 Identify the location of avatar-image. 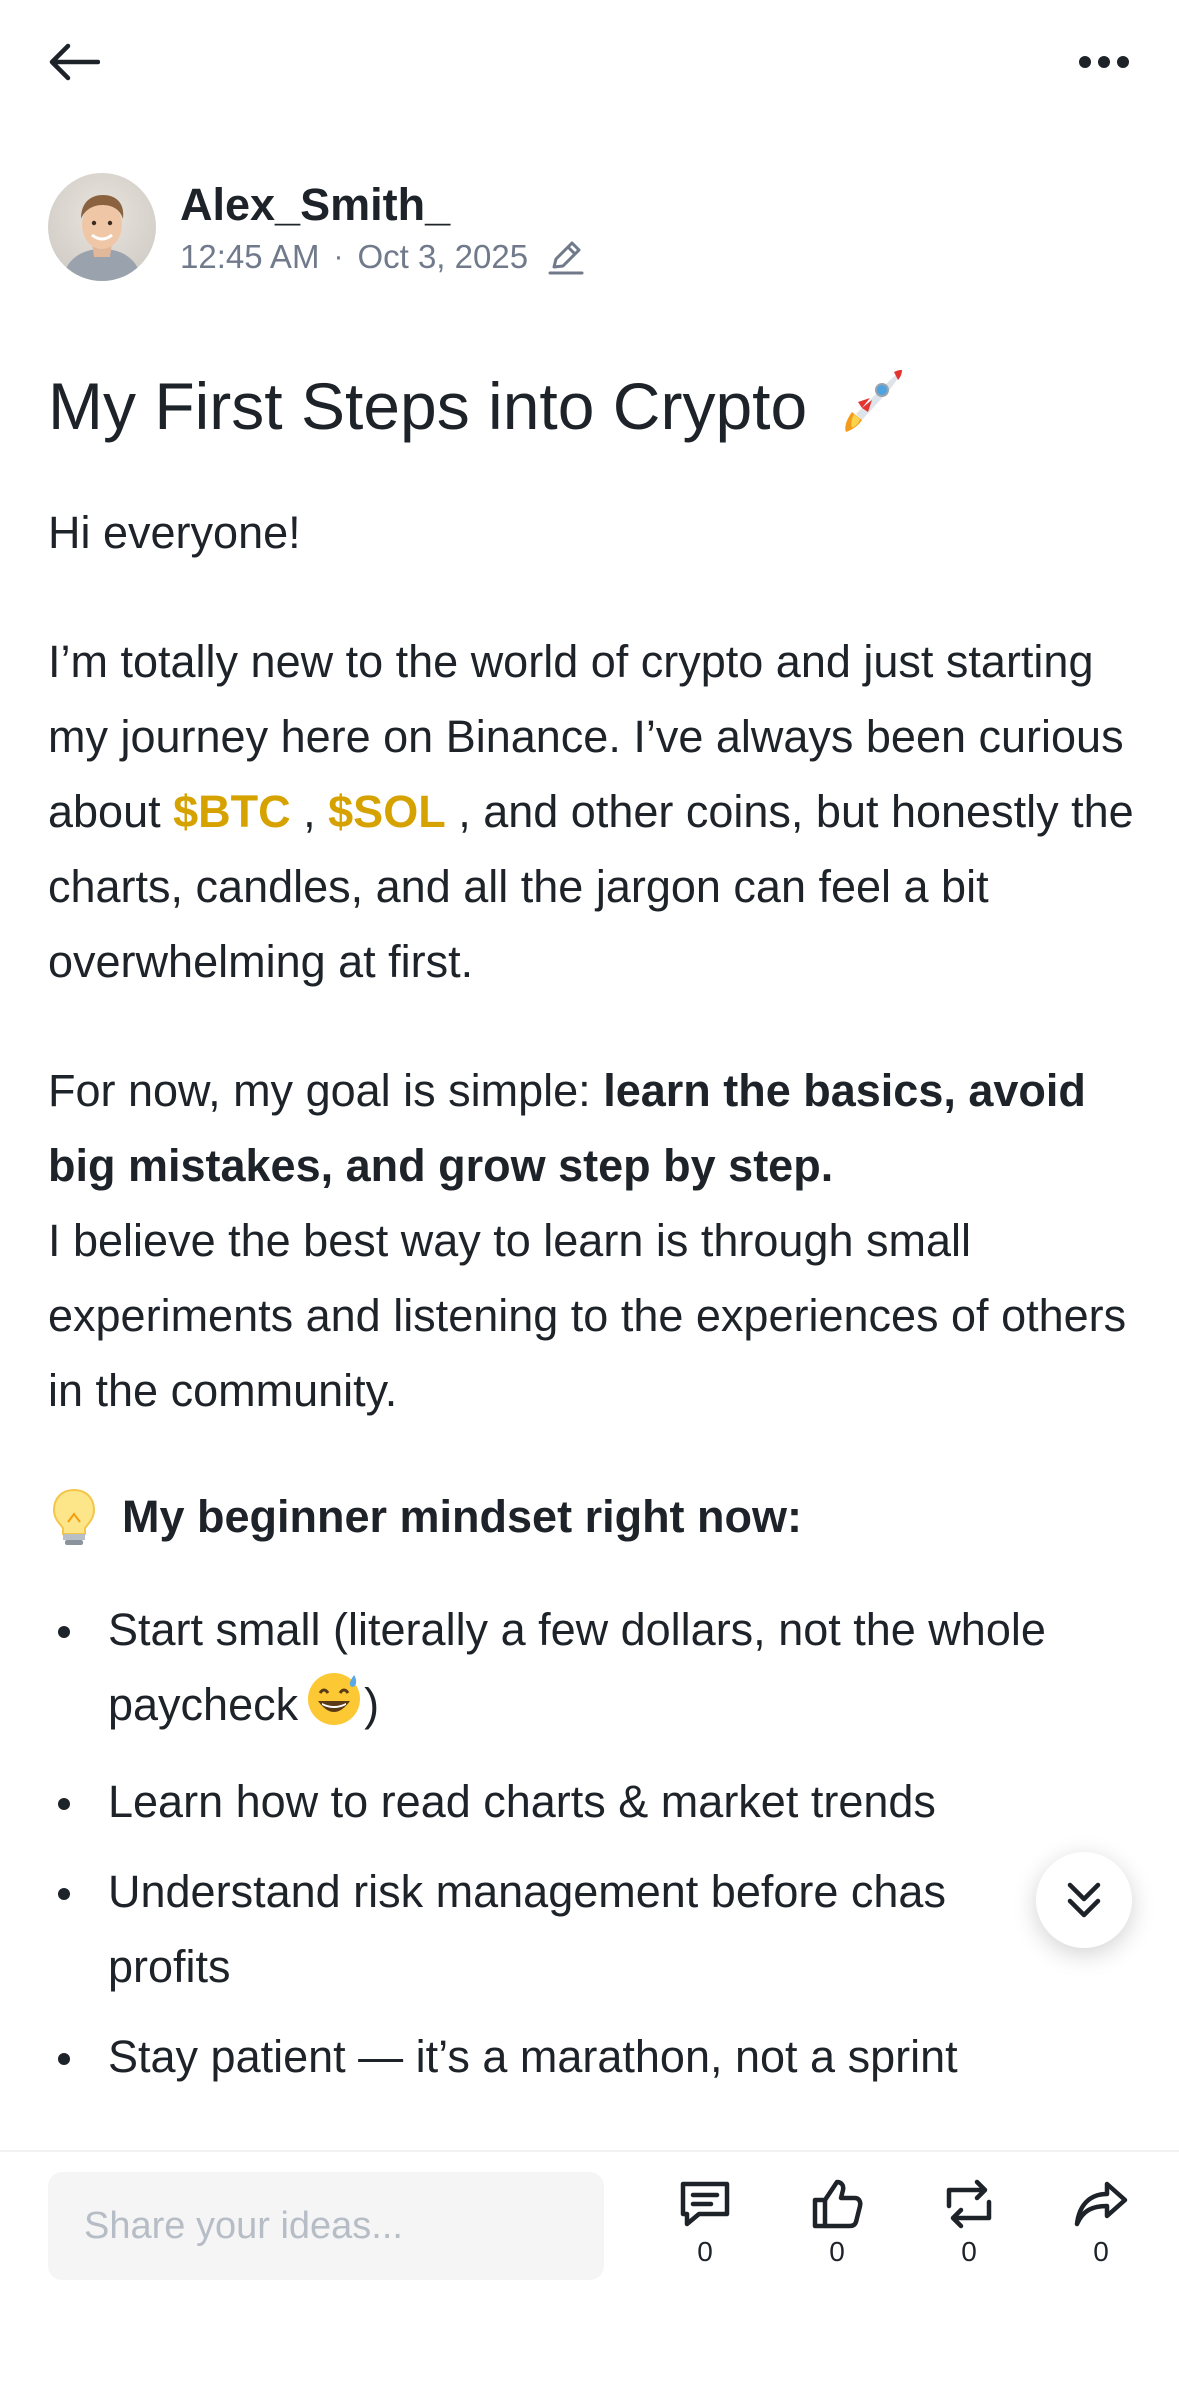
(102, 238).